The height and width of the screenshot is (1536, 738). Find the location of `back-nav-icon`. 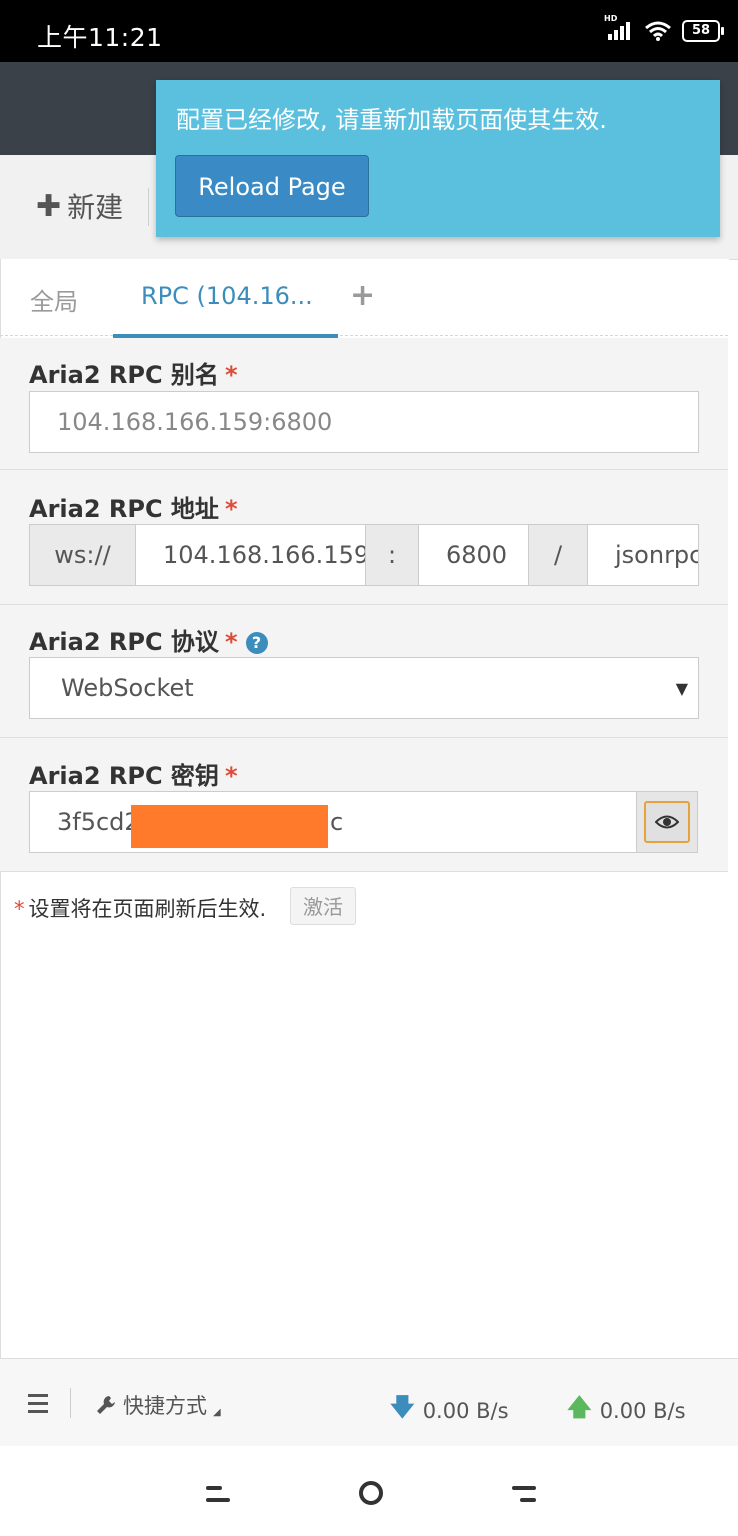

back-nav-icon is located at coordinates (524, 1494).